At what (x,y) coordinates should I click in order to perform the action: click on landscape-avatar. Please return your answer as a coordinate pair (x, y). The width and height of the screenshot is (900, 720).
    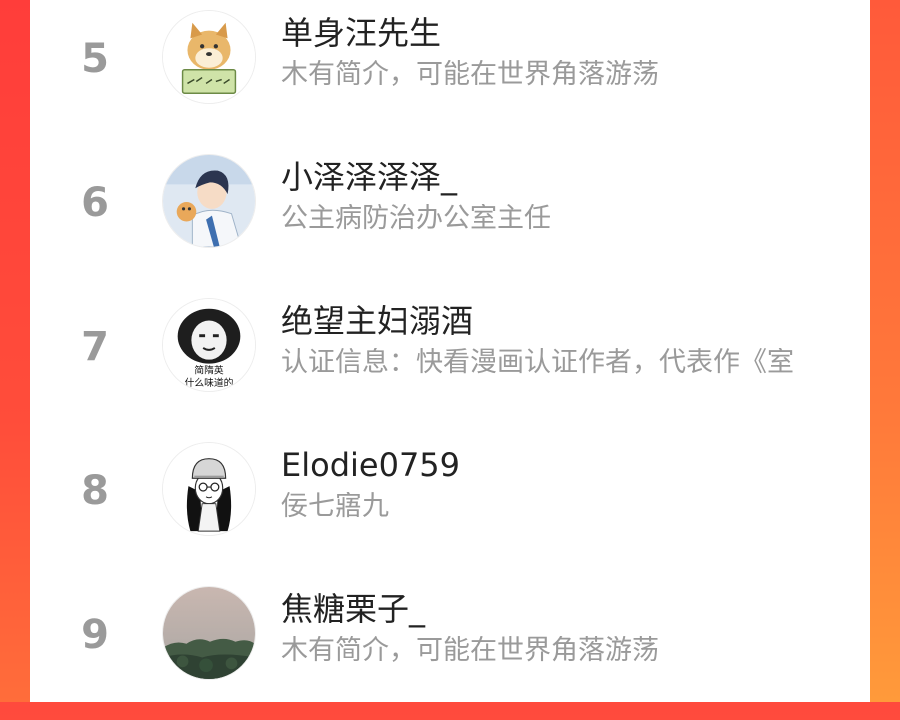
    Looking at the image, I should click on (209, 633).